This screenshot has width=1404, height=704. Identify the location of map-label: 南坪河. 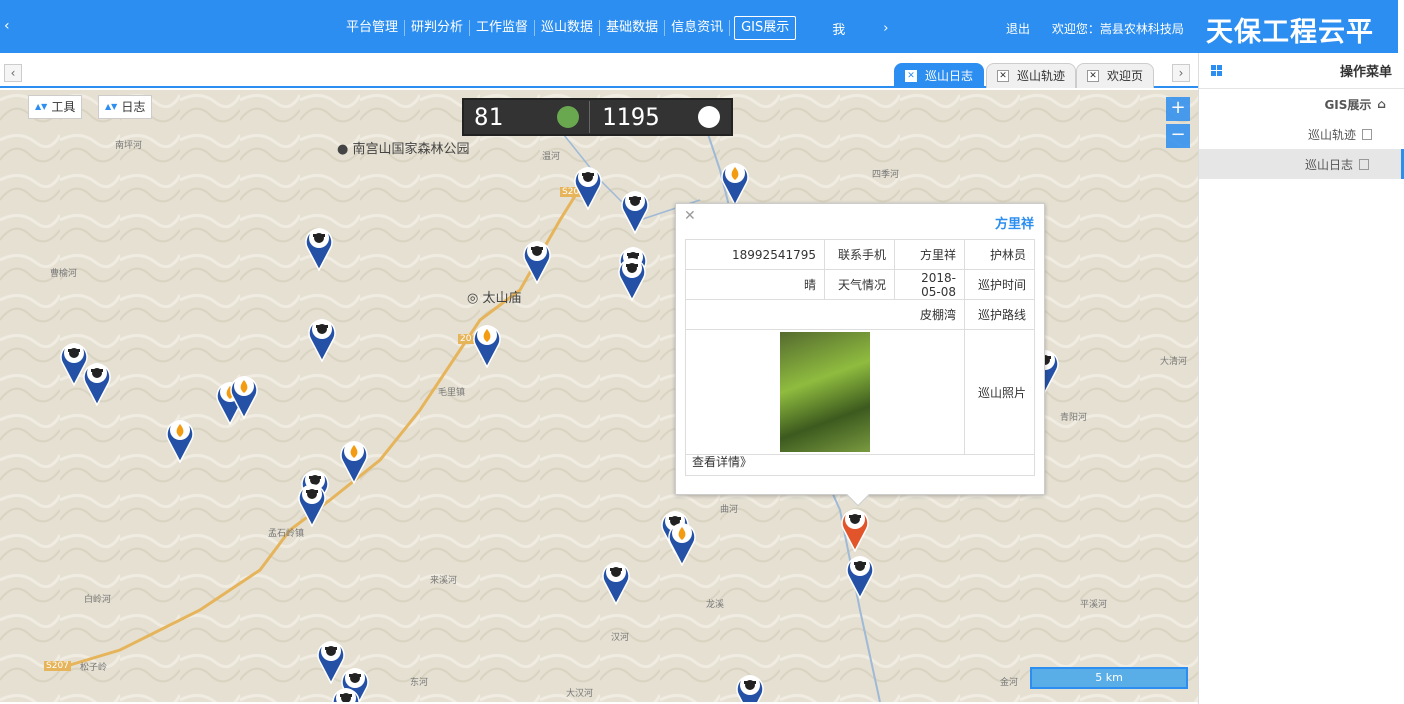
(129, 146).